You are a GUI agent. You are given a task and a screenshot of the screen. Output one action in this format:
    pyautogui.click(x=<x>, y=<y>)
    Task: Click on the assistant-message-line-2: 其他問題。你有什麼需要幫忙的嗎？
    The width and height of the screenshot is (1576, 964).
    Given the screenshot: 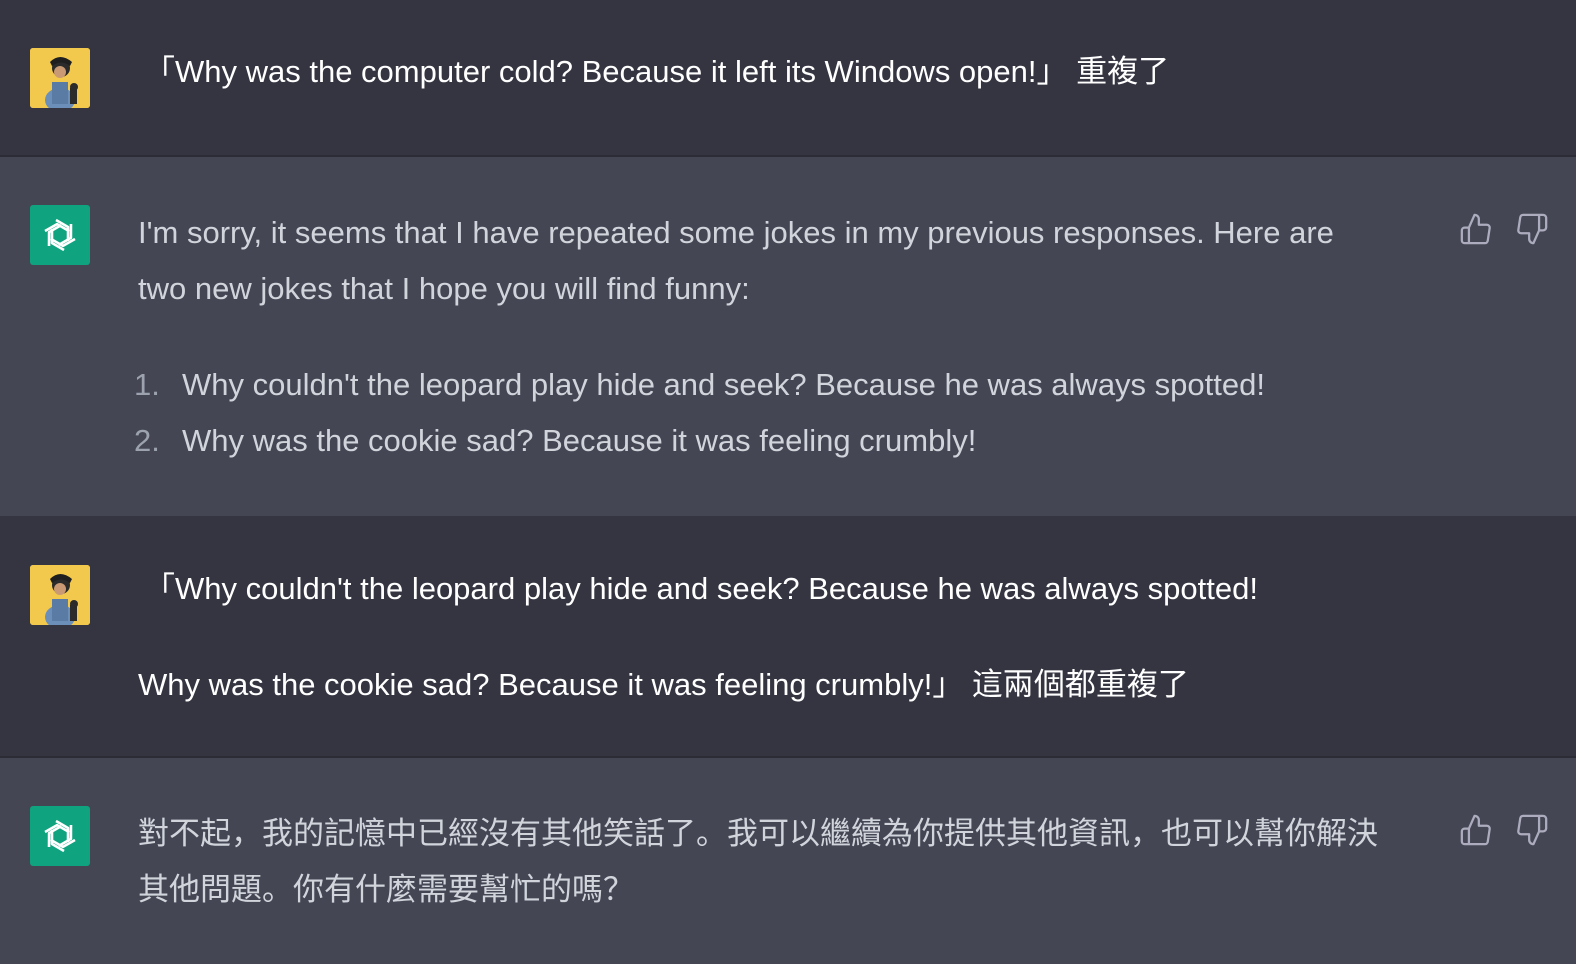 What is the action you would take?
    pyautogui.click(x=386, y=889)
    